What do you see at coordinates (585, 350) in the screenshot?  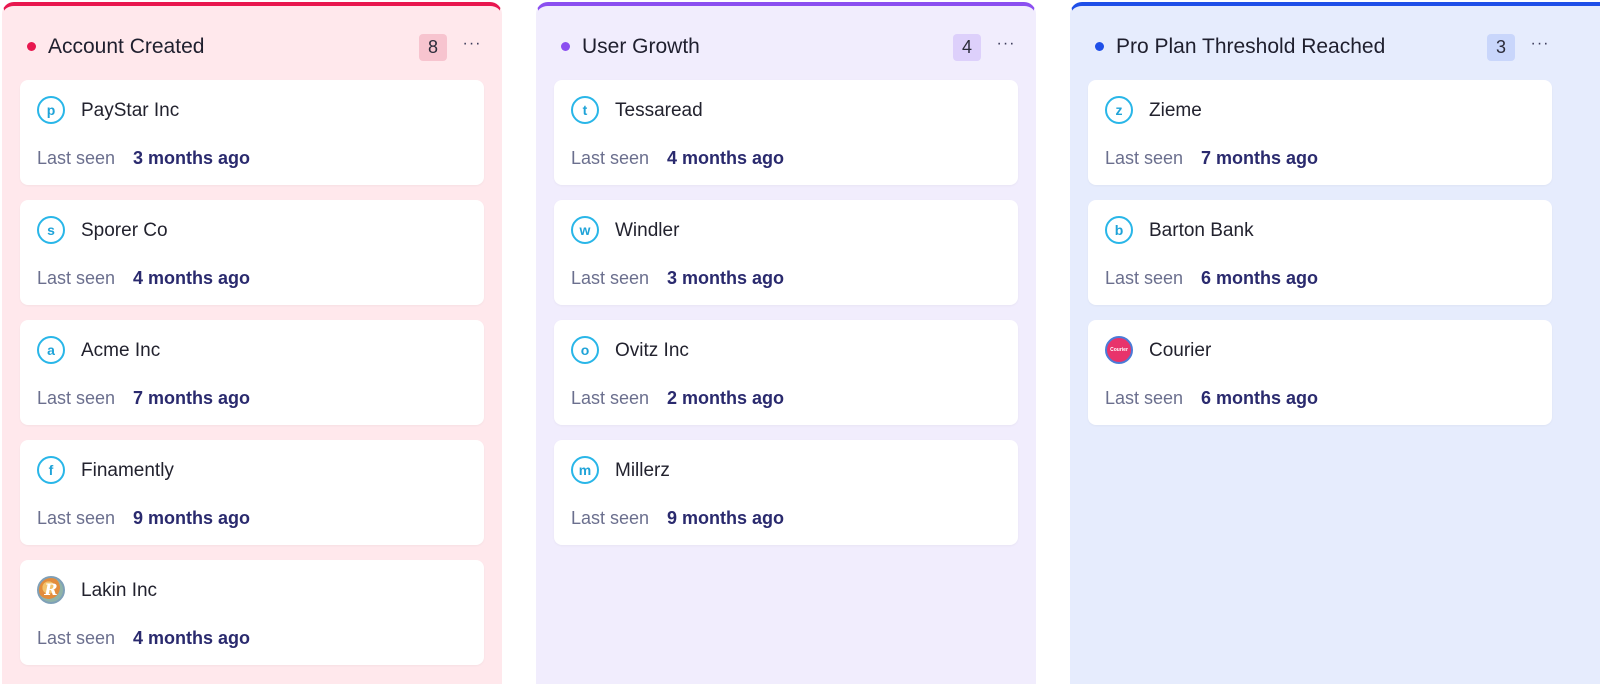 I see `company-avatar: o` at bounding box center [585, 350].